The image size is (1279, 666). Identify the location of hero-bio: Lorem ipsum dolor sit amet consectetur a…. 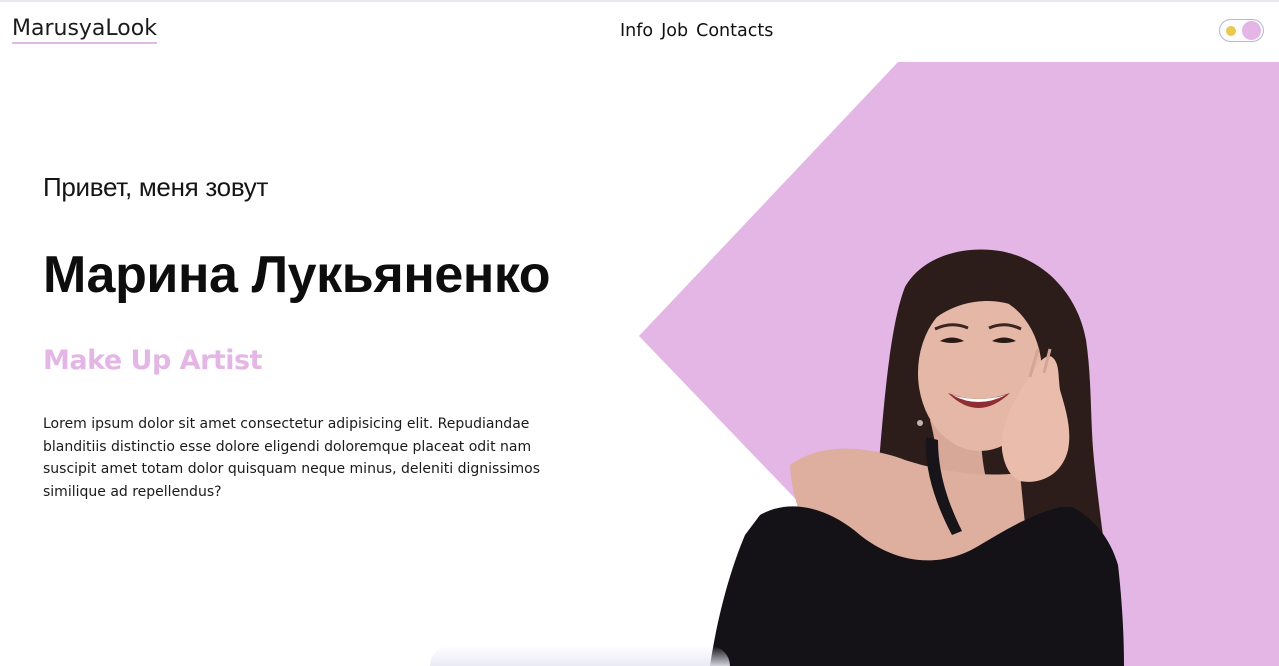
(291, 458).